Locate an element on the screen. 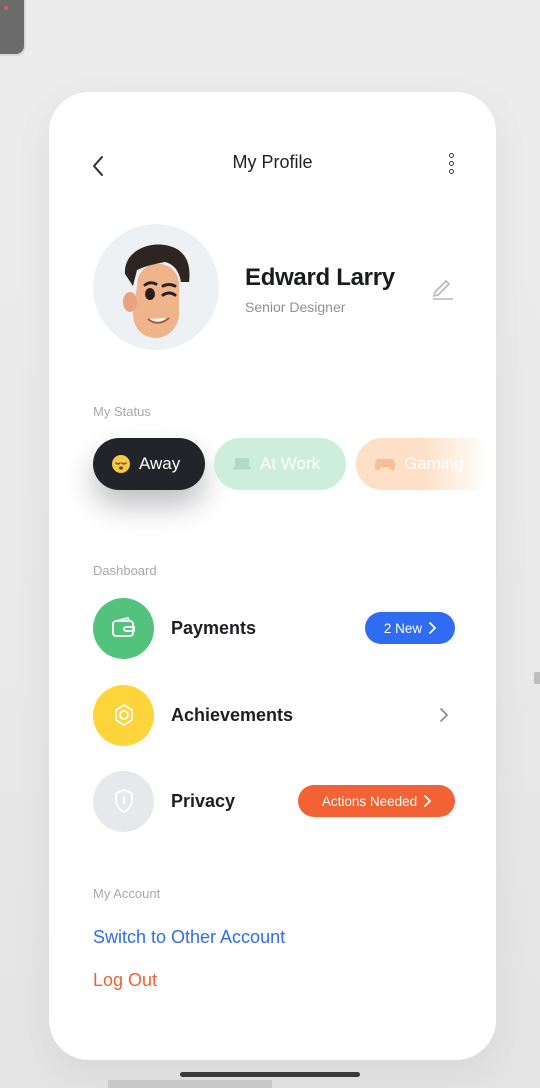 Image resolution: width=540 pixels, height=1088 pixels. payments-new-badge: 2 New is located at coordinates (410, 628).